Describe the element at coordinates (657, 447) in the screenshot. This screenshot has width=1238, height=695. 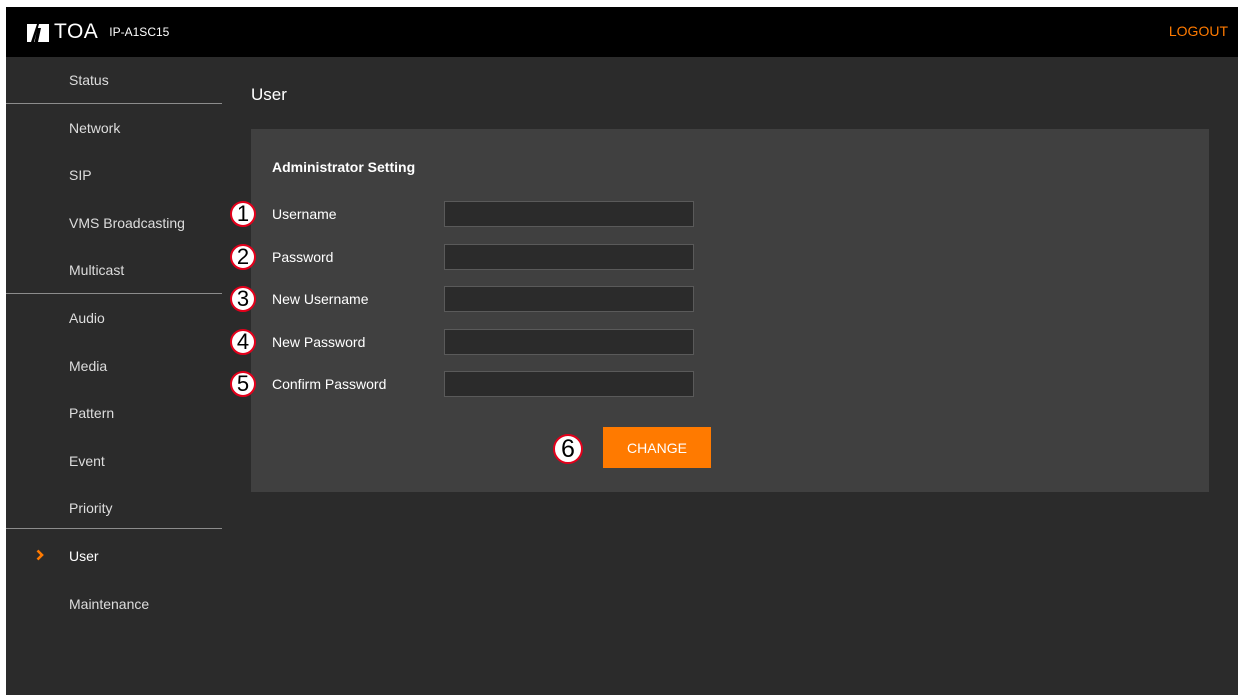
I see `change-button: CHANGE` at that location.